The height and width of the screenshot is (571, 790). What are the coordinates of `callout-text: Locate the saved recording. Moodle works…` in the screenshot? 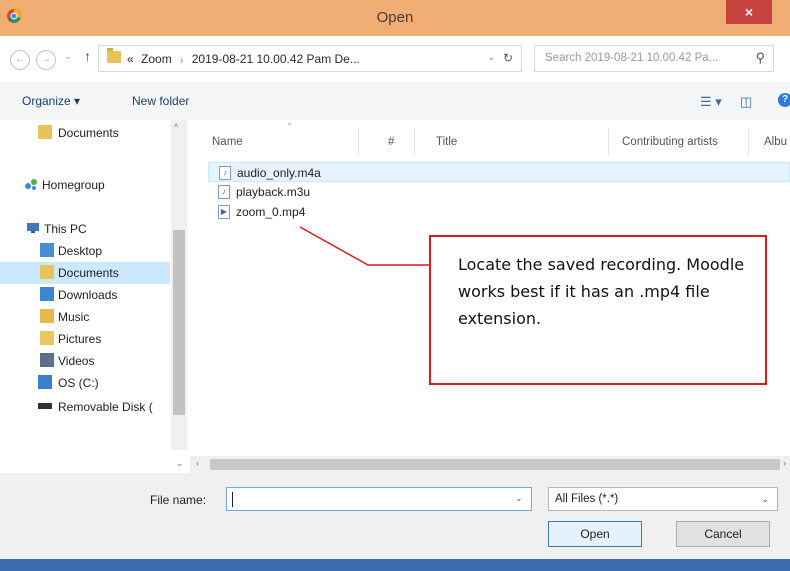 It's located at (601, 291).